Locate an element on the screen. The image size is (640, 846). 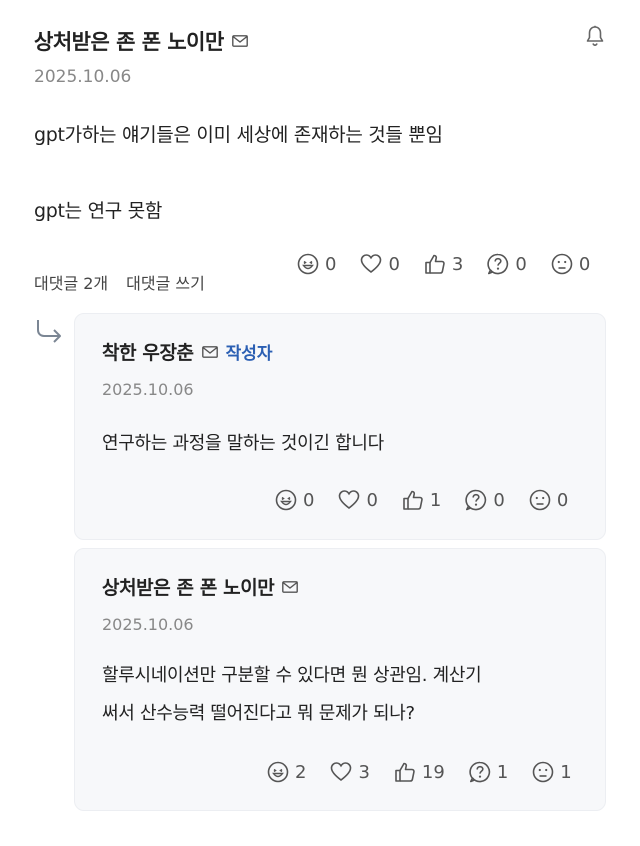
like-reaction-button: 19 is located at coordinates (419, 772).